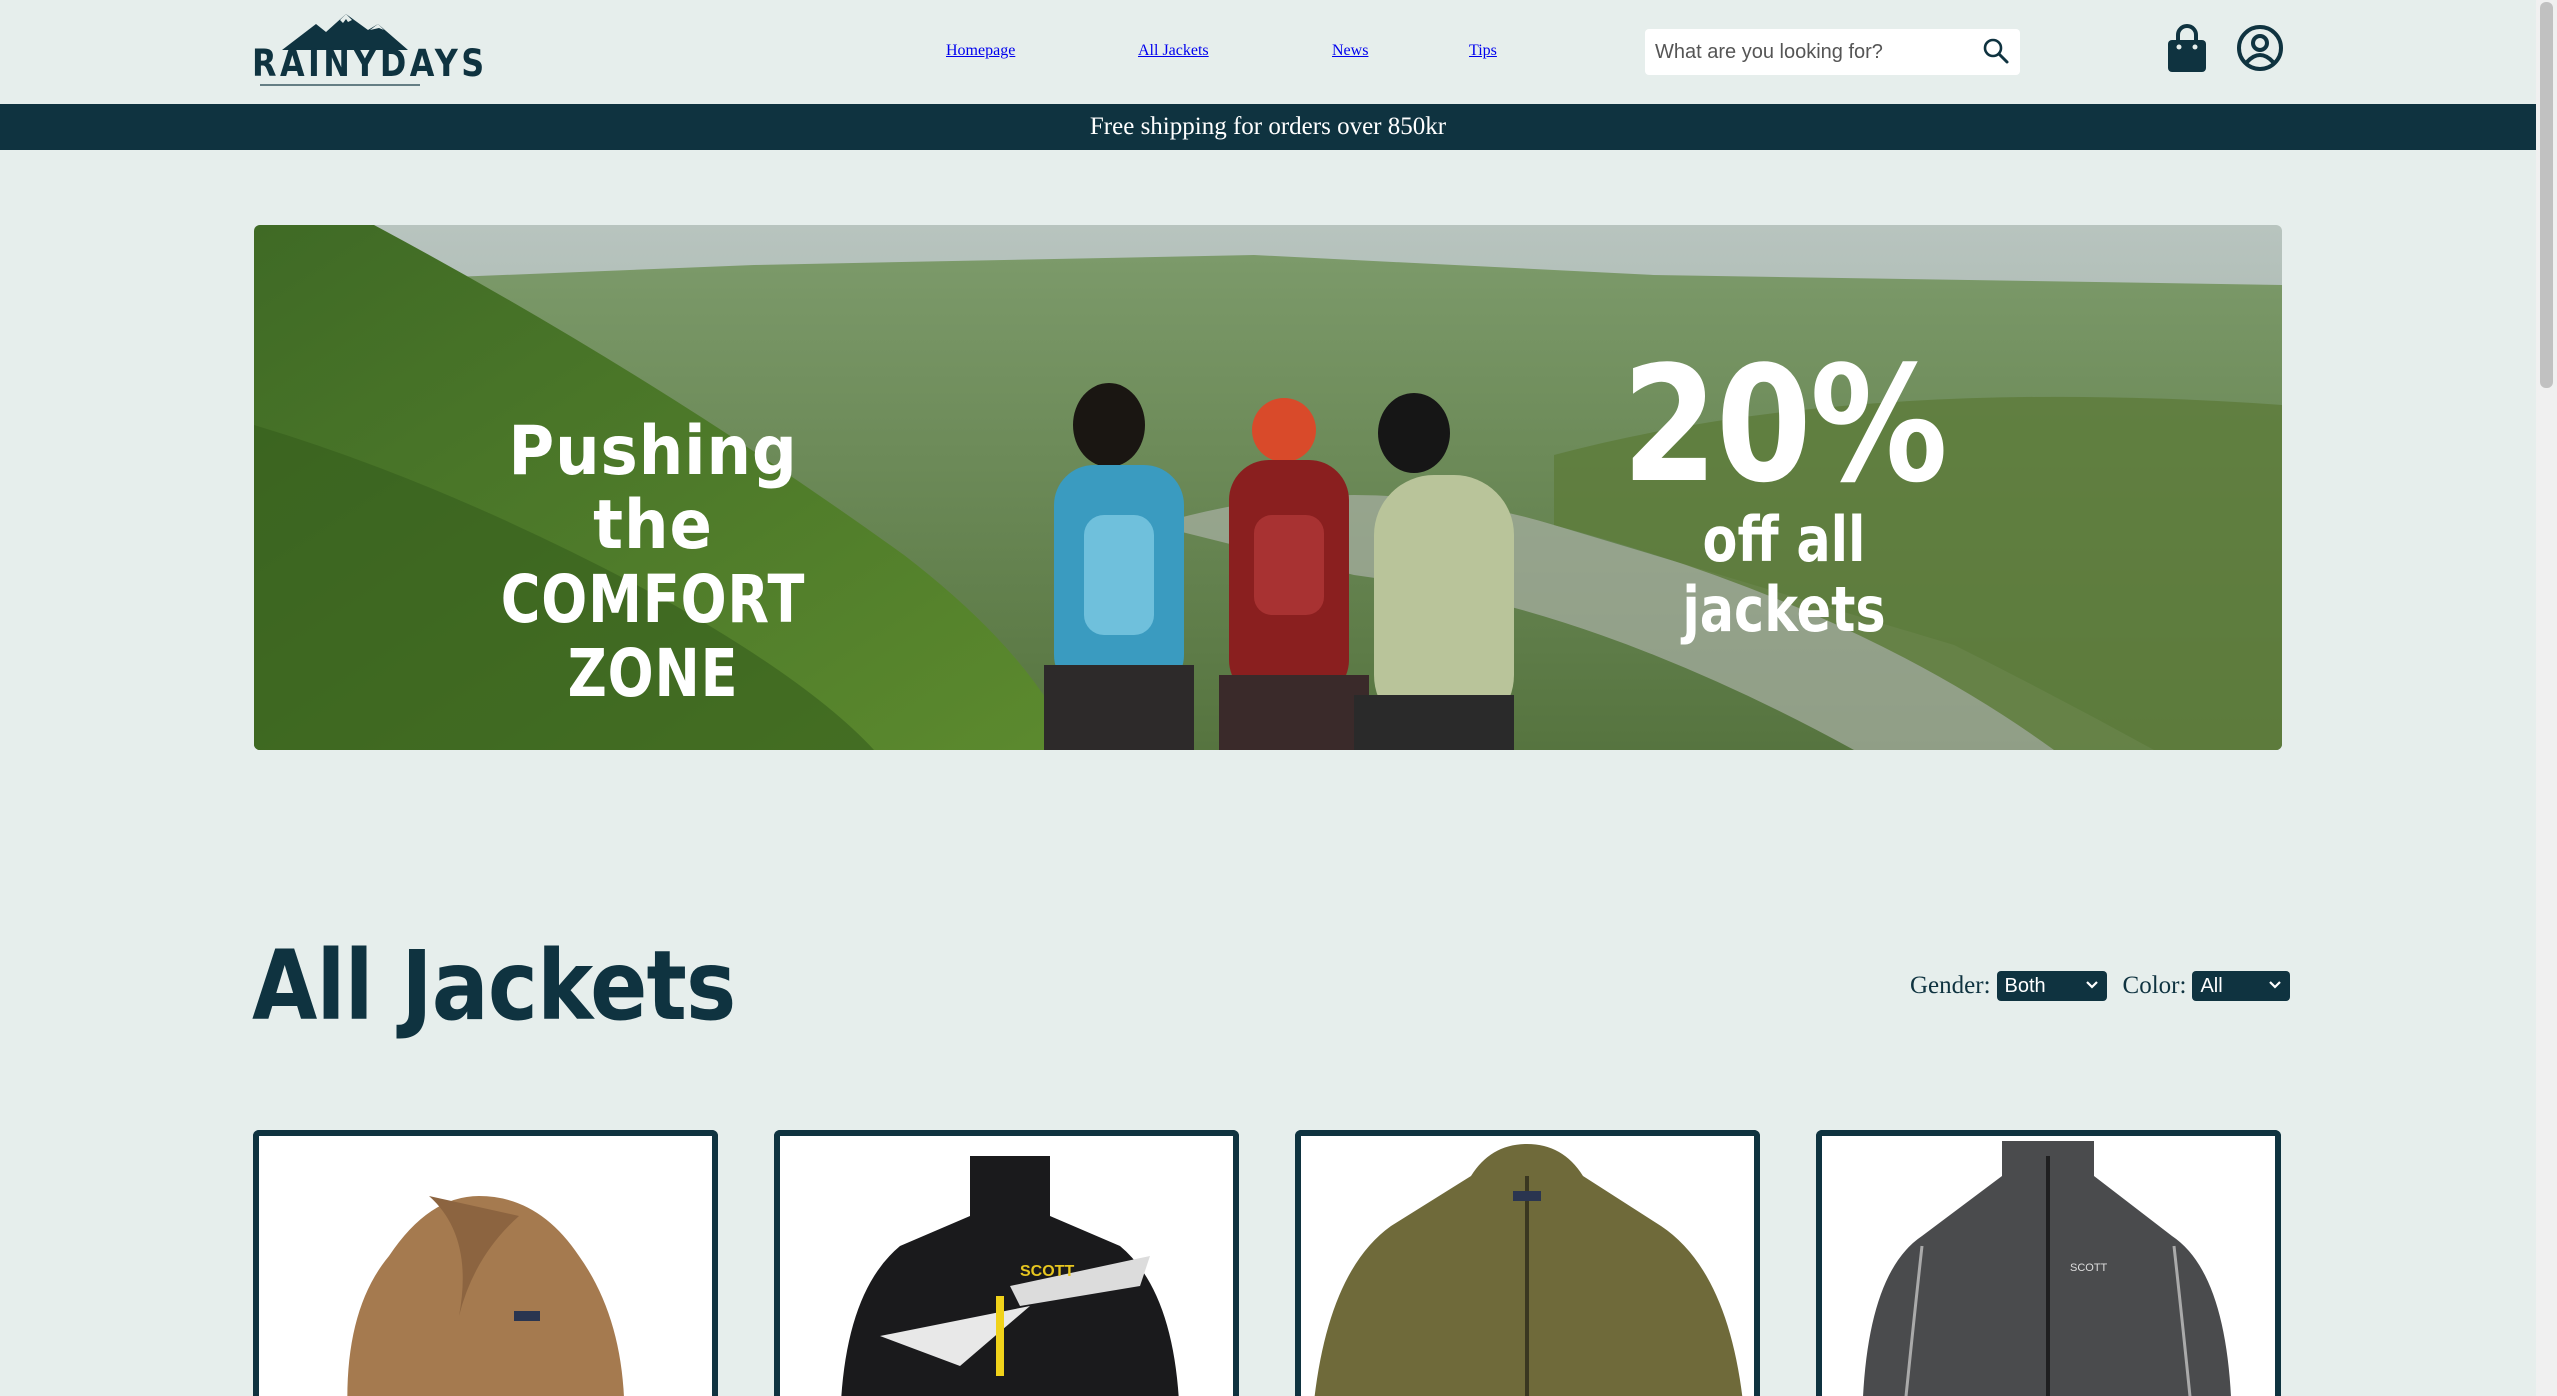  Describe the element at coordinates (653, 636) in the screenshot. I see `hero-tagline-line2: COMFORT ZONE` at that location.